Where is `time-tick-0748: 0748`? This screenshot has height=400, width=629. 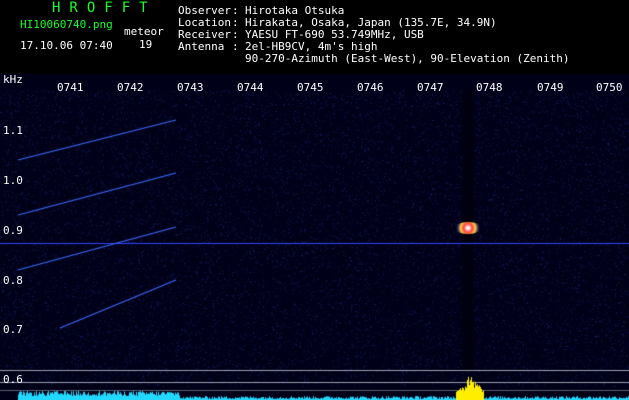 time-tick-0748: 0748 is located at coordinates (489, 87).